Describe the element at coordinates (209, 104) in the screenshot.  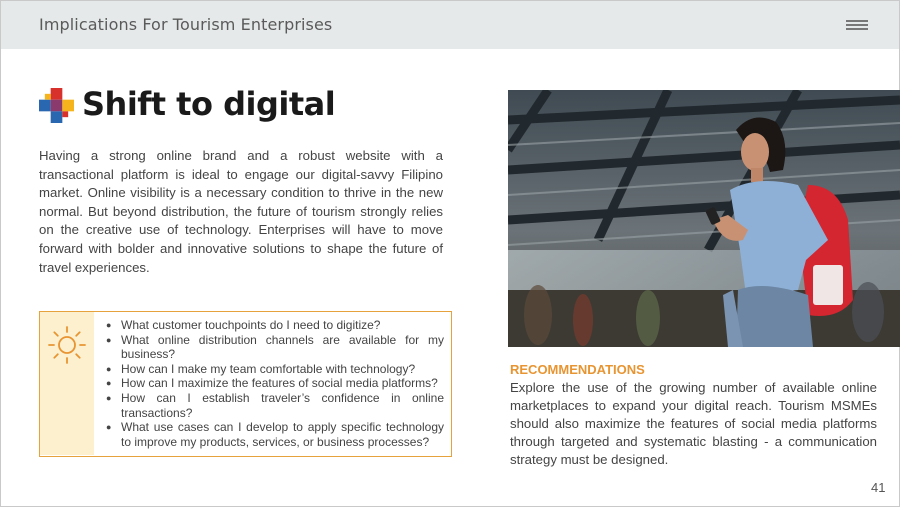
I see `section-title: Shift to digital` at that location.